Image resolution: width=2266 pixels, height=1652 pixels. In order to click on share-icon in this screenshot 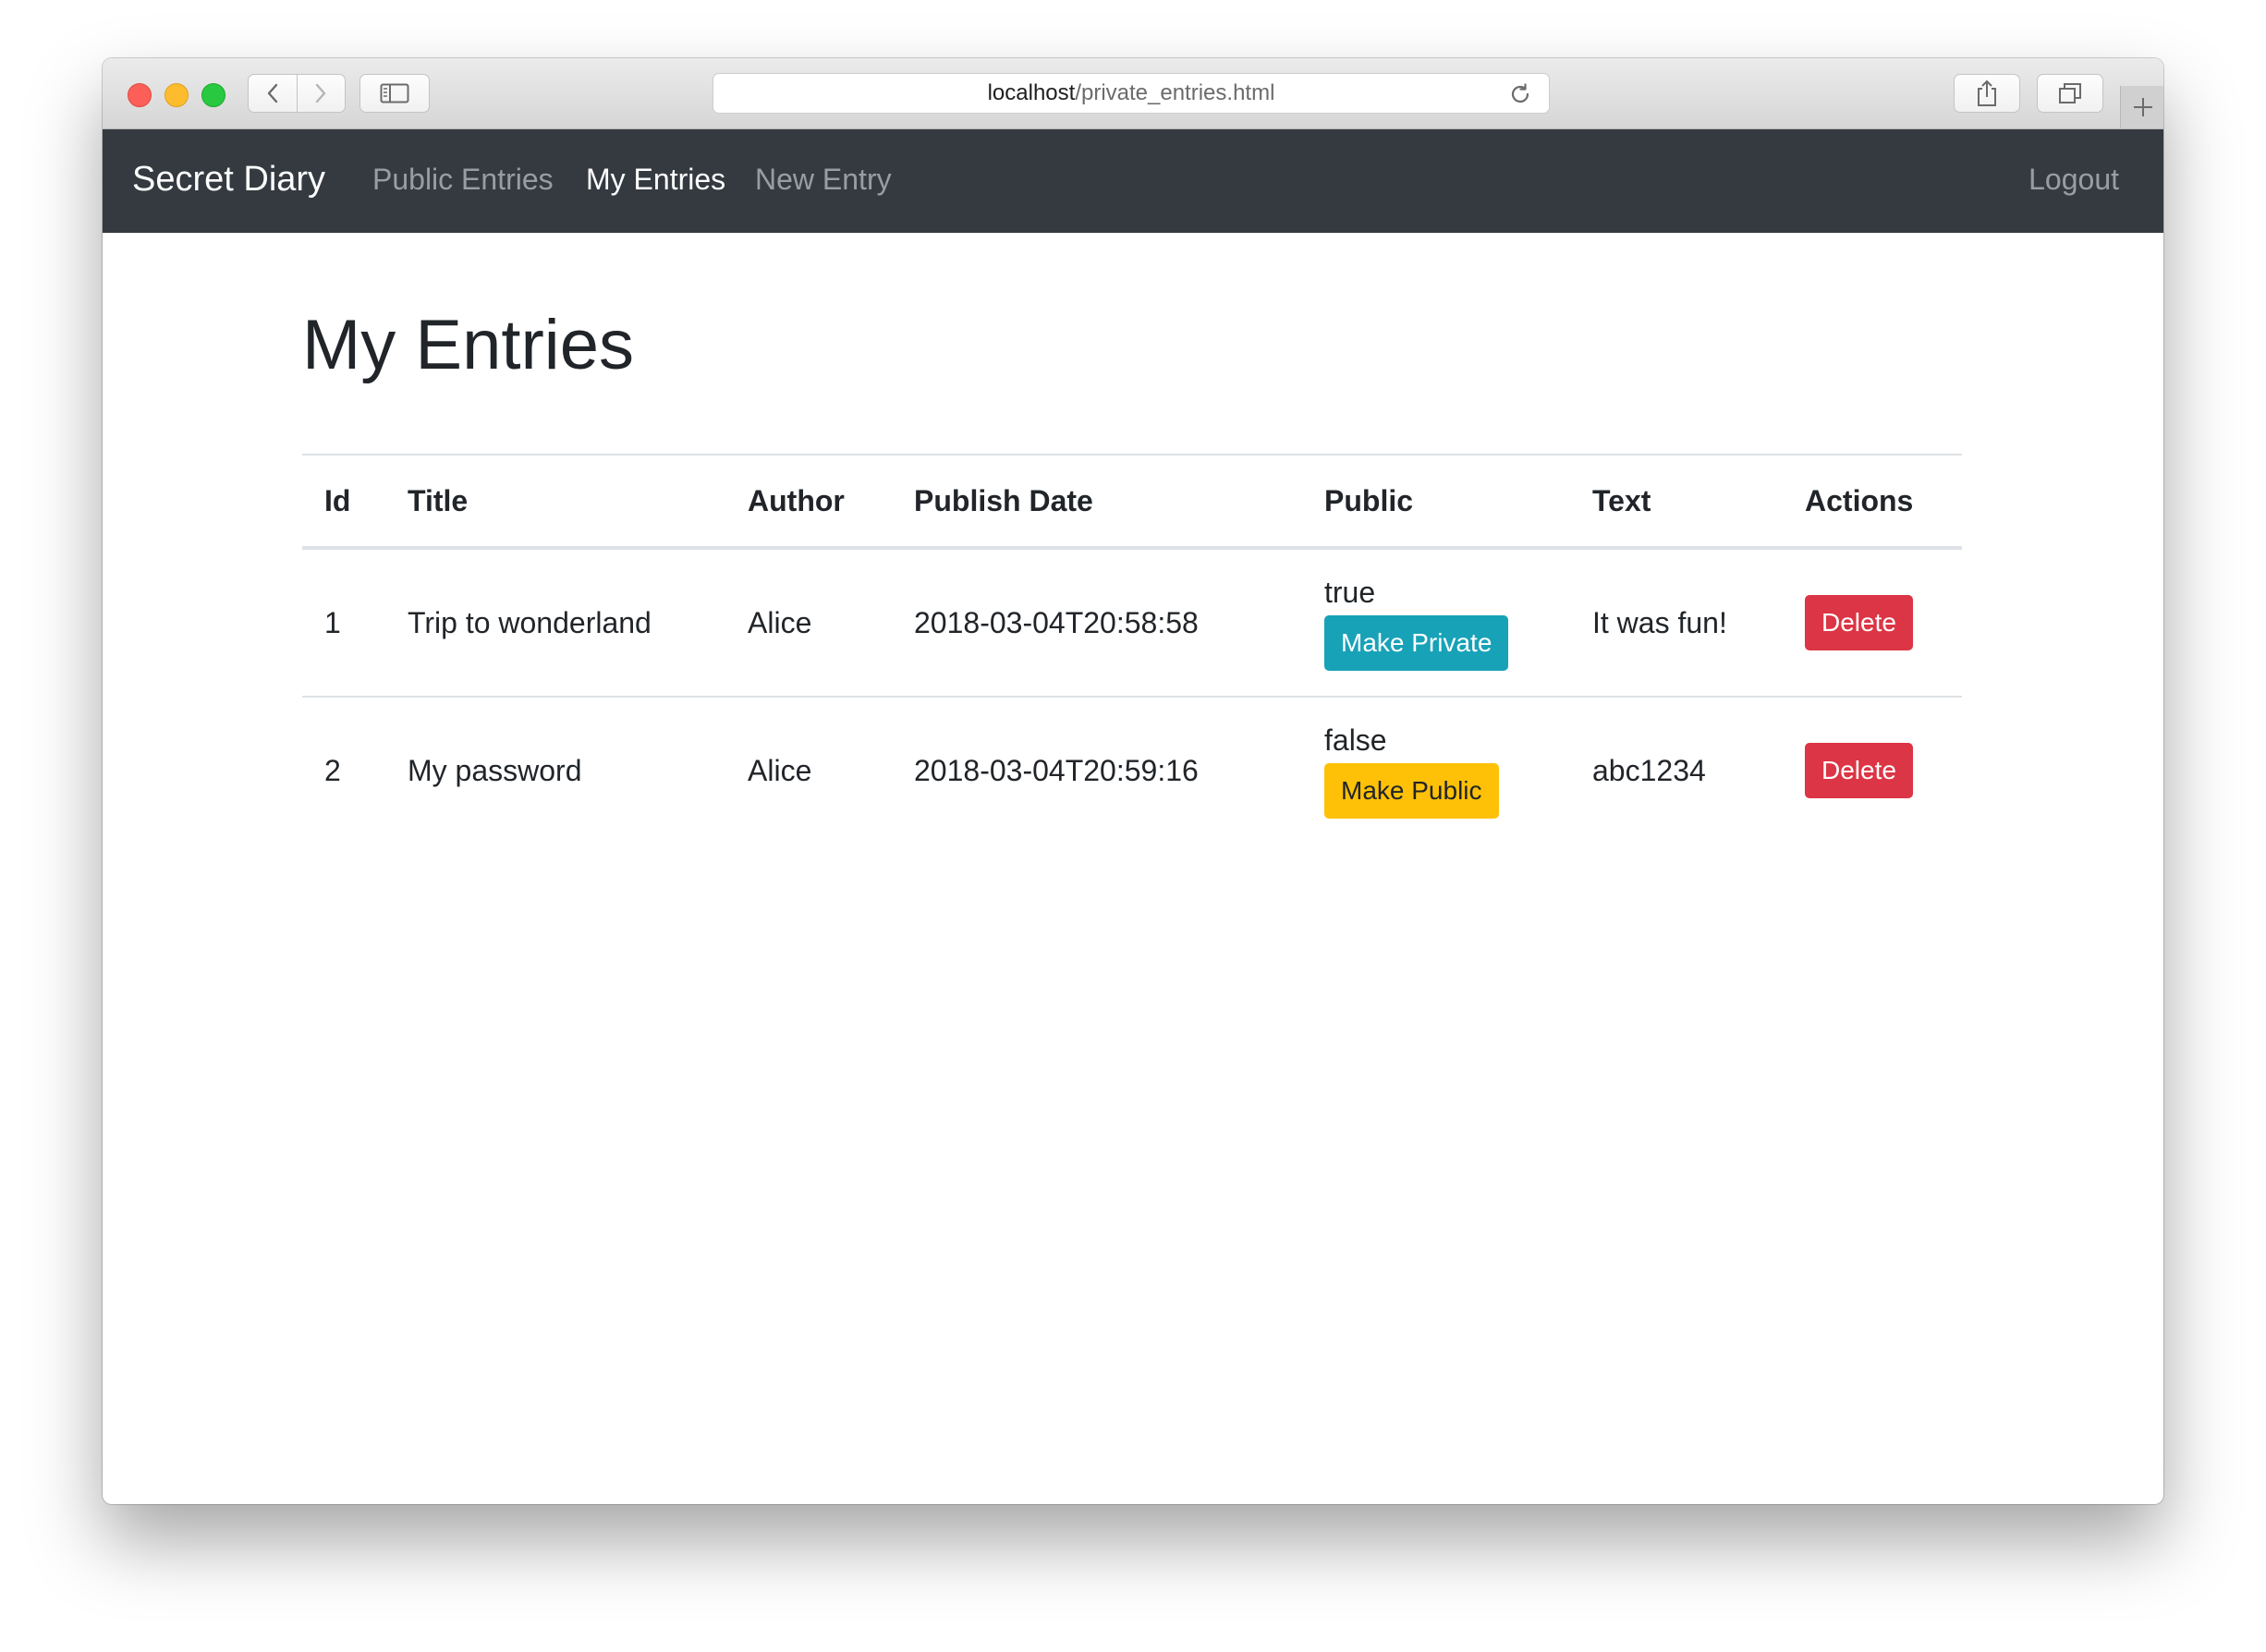, I will do `click(1987, 92)`.